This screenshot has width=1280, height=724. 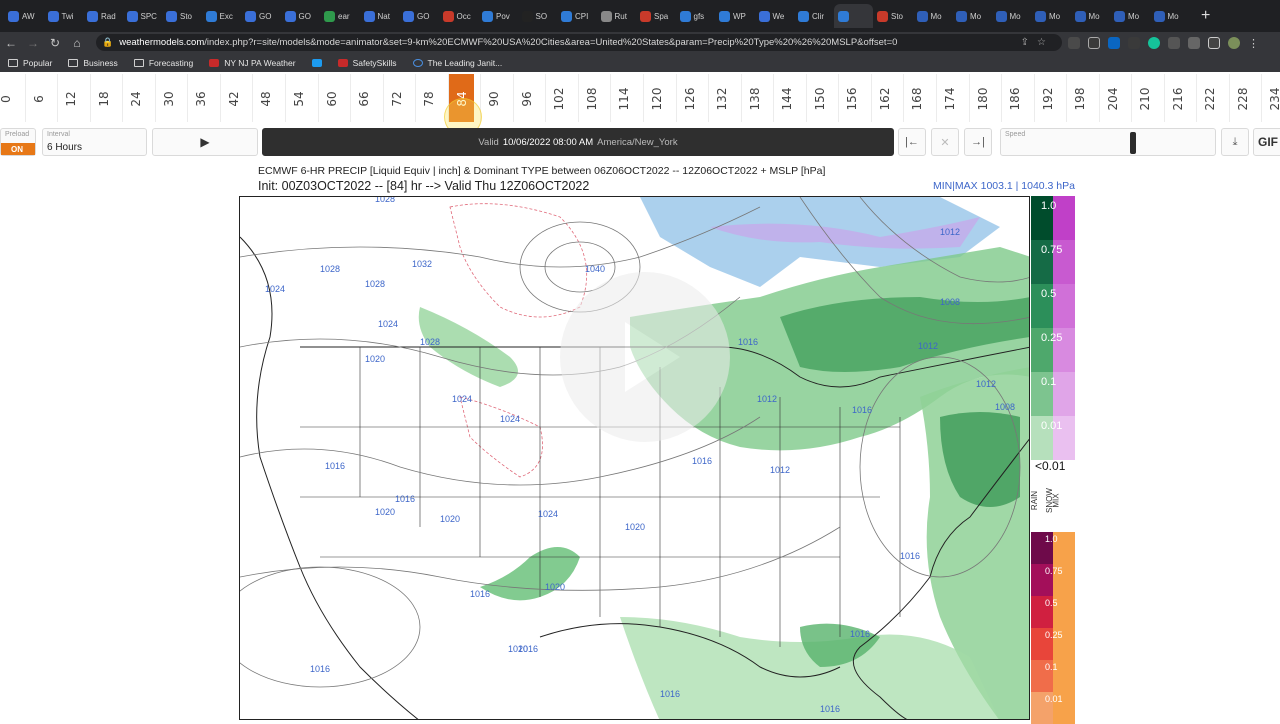 I want to click on preload-toggle: Preload ON, so click(x=18, y=142).